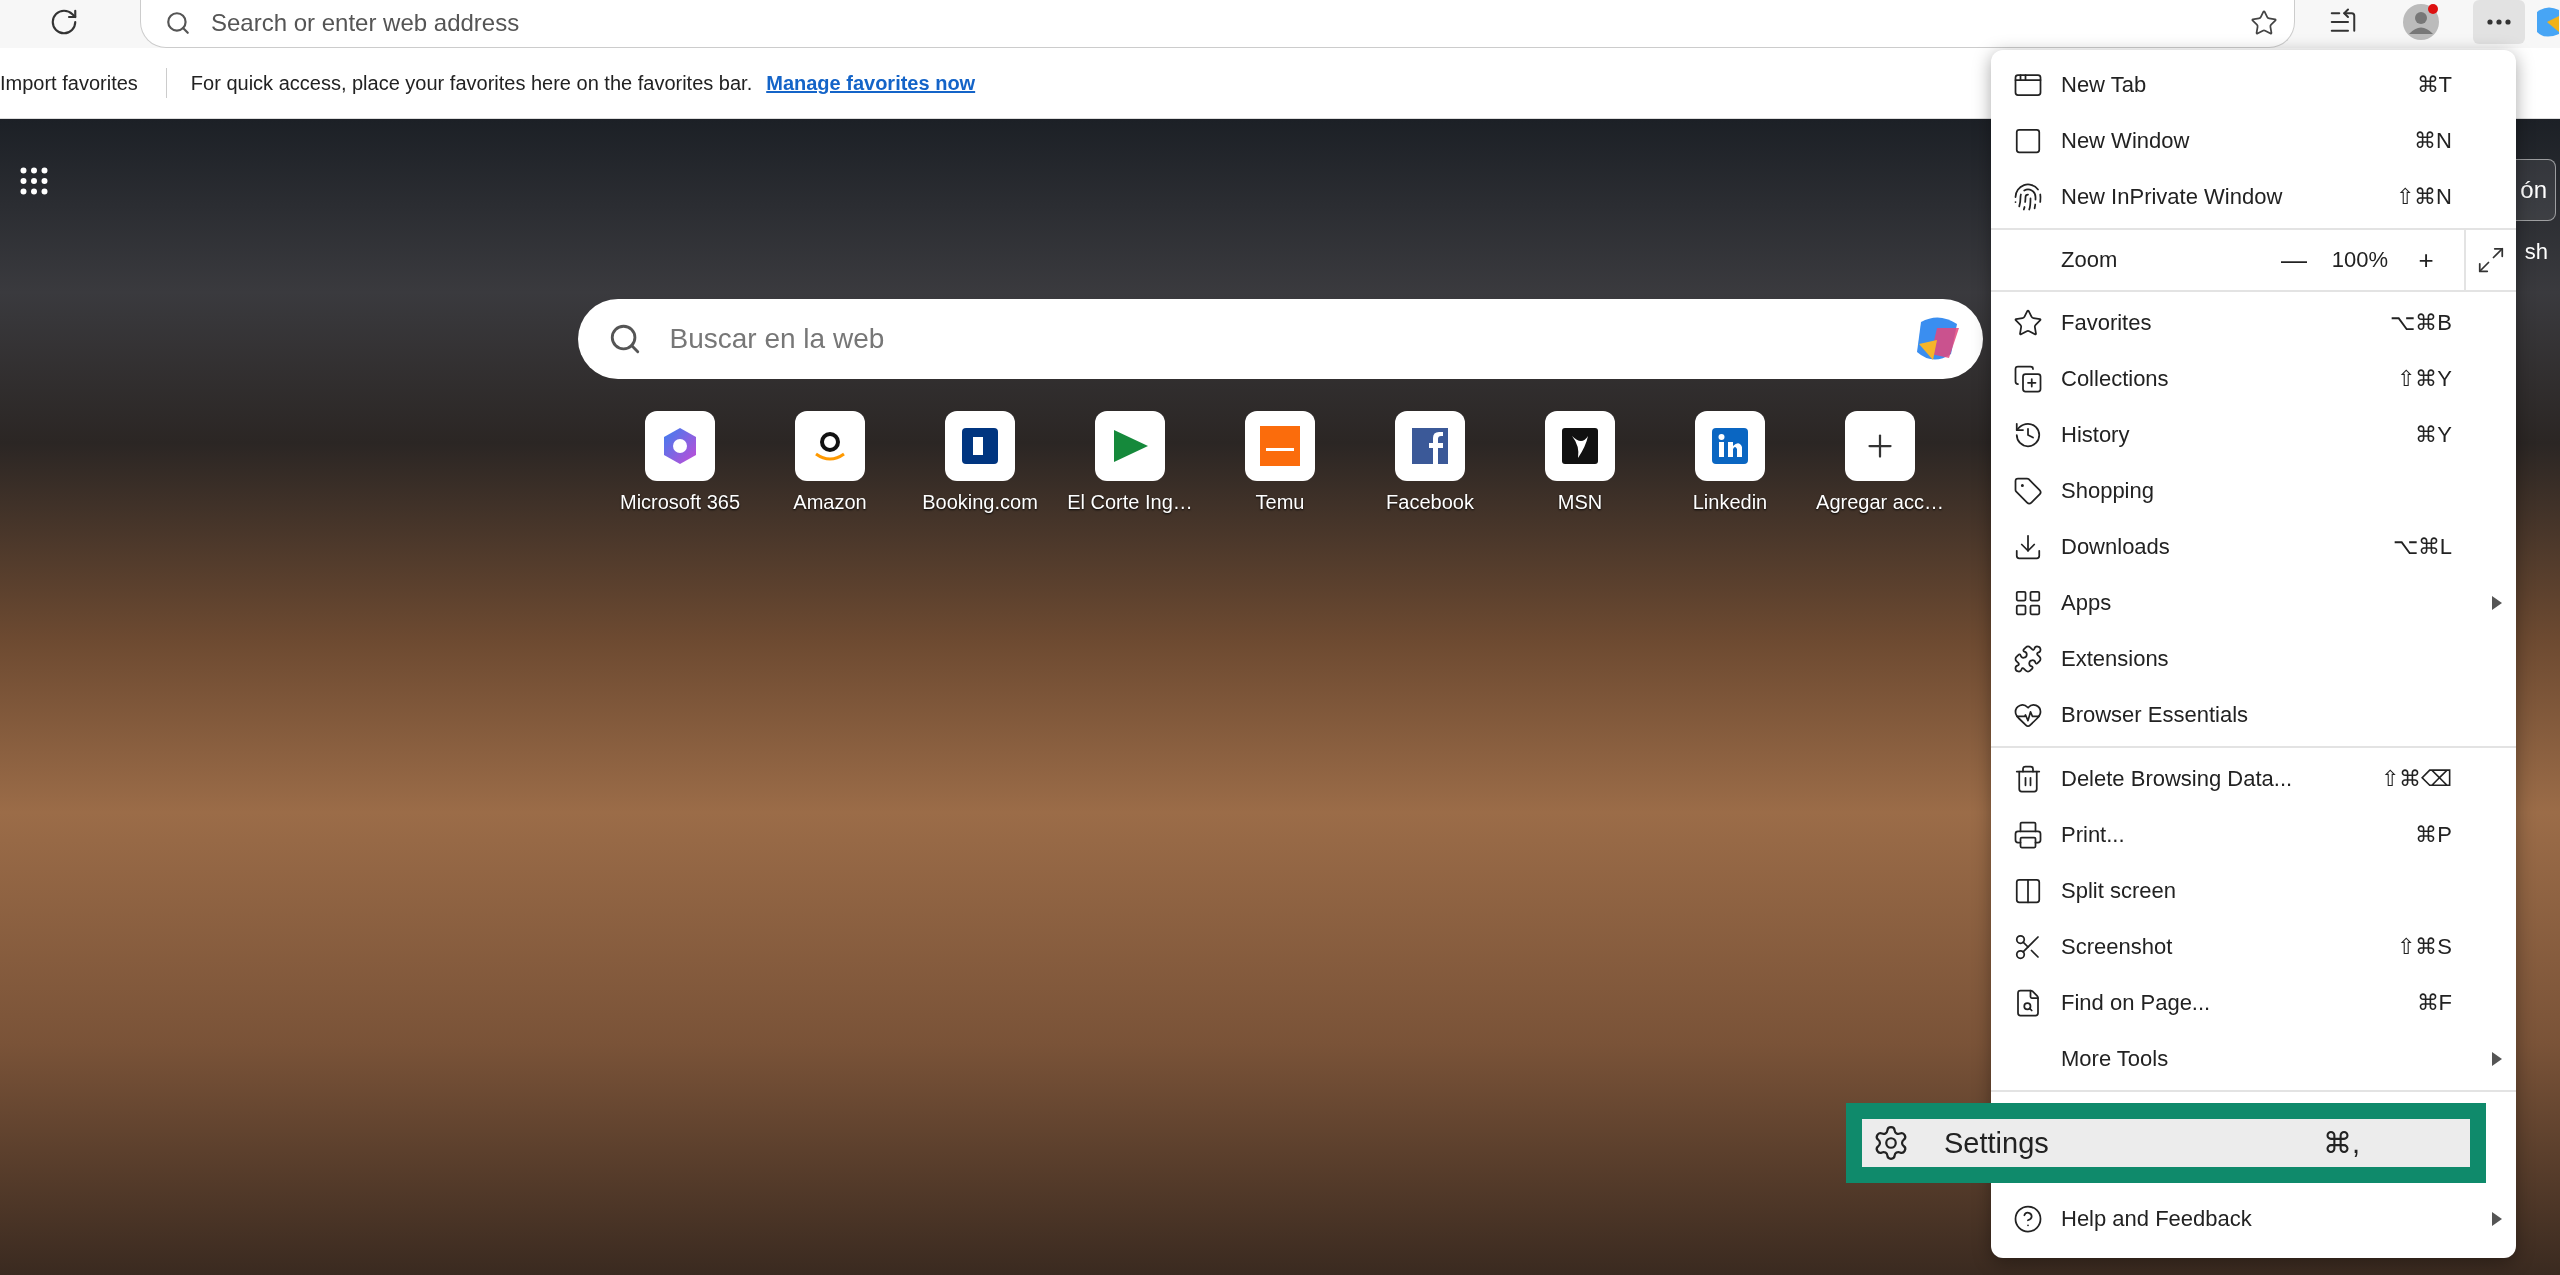 The height and width of the screenshot is (1275, 2560). What do you see at coordinates (2028, 891) in the screenshot?
I see `split-screen-icon` at bounding box center [2028, 891].